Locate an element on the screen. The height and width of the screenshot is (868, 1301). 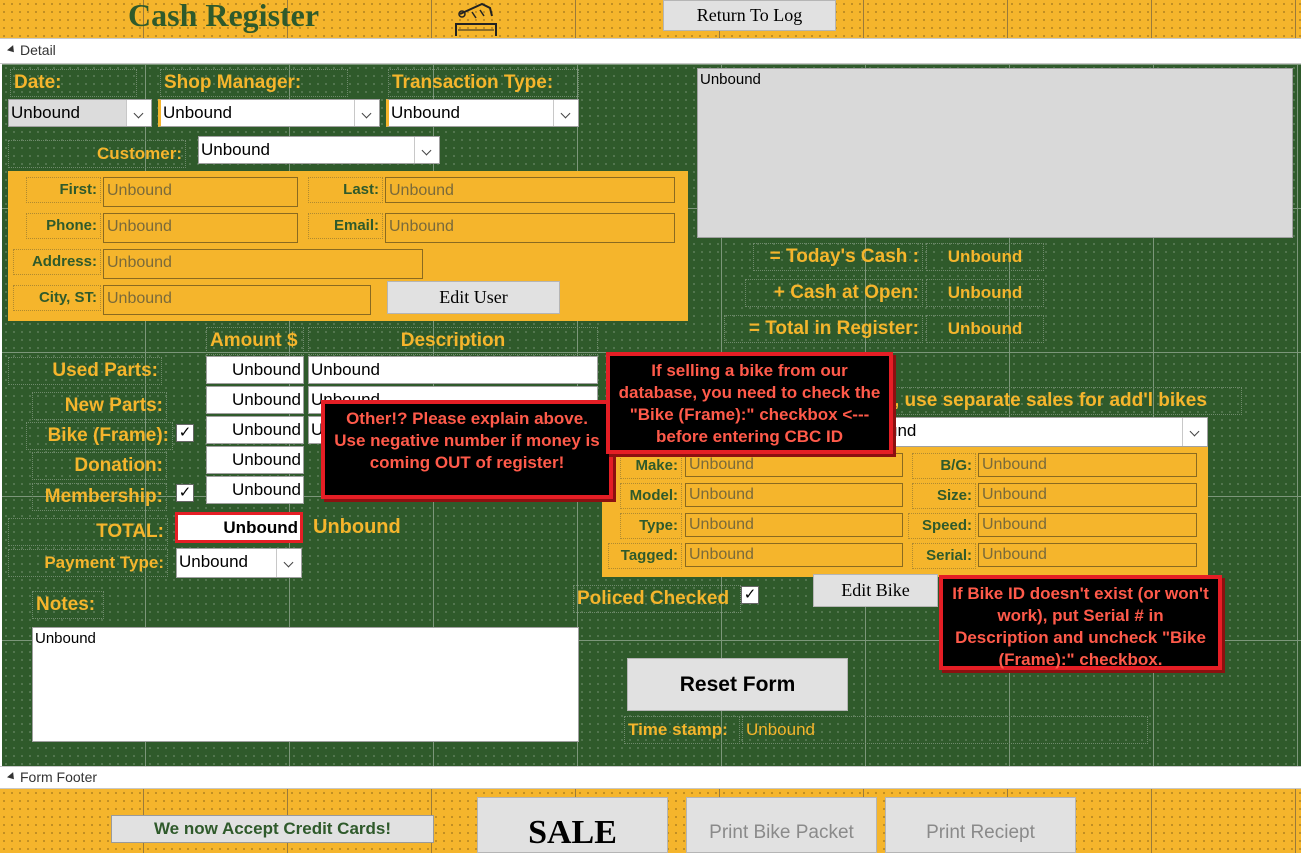
bike-frame-label: Bike (Frame): is located at coordinates (99, 436).